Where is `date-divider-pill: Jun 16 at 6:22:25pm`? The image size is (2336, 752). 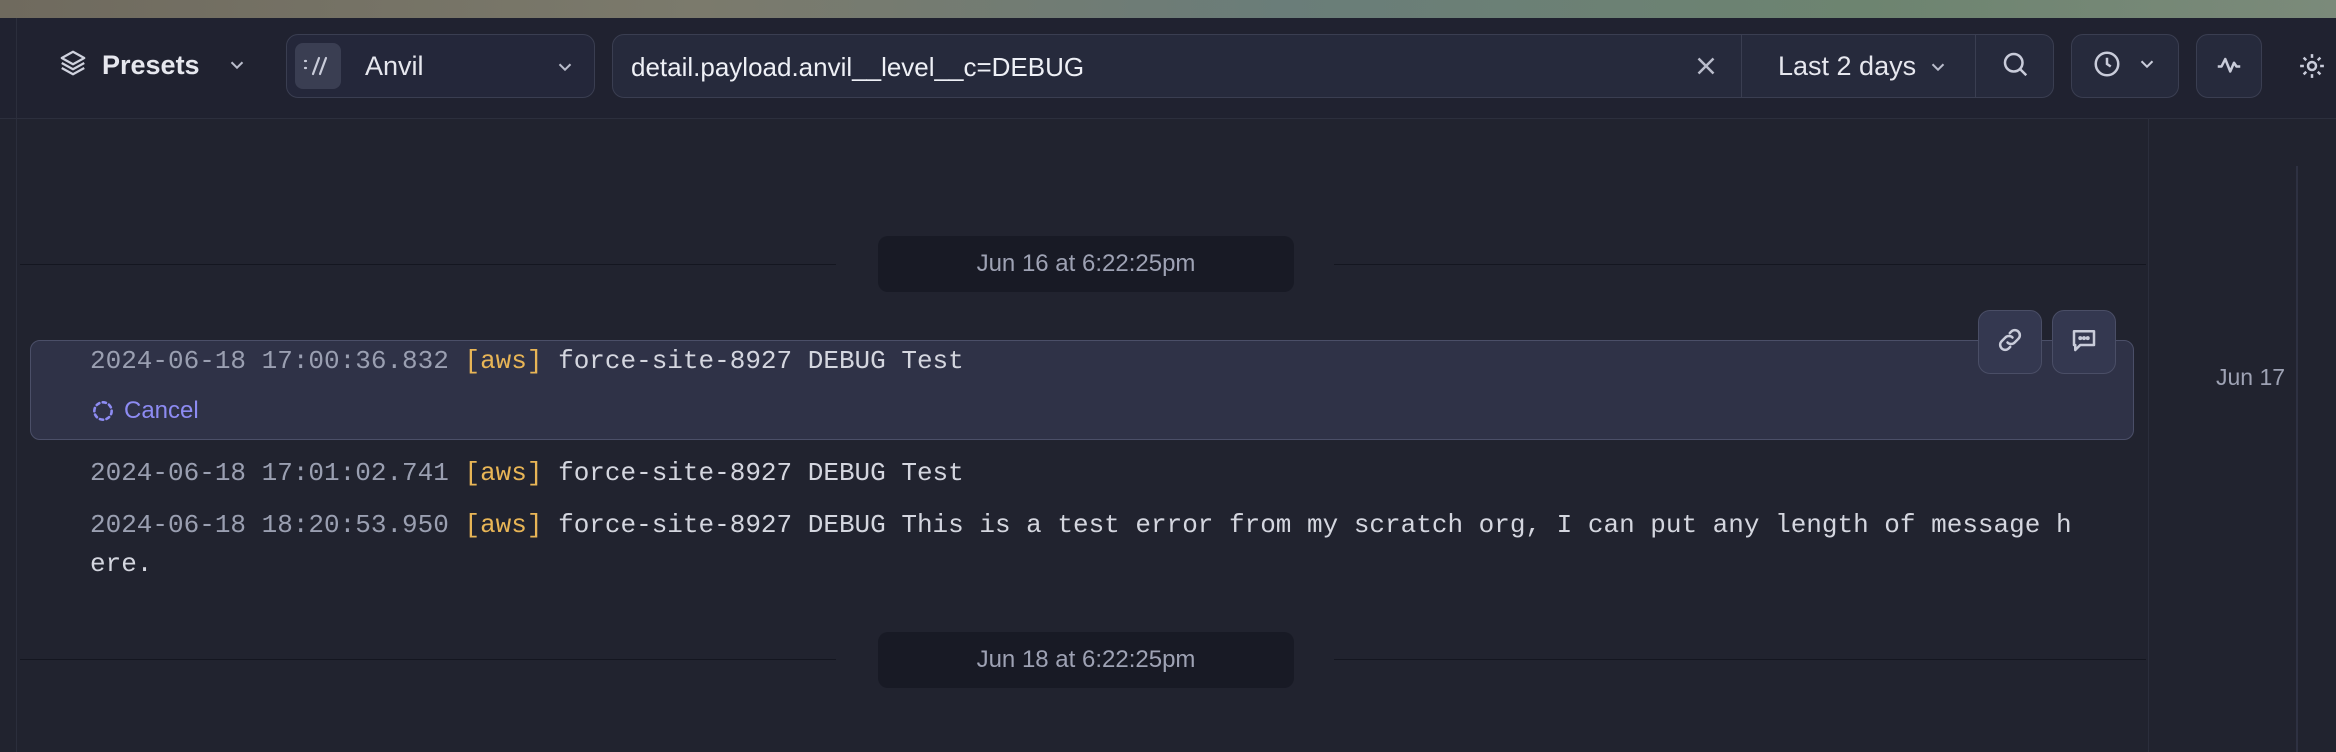 date-divider-pill: Jun 16 at 6:22:25pm is located at coordinates (1086, 264).